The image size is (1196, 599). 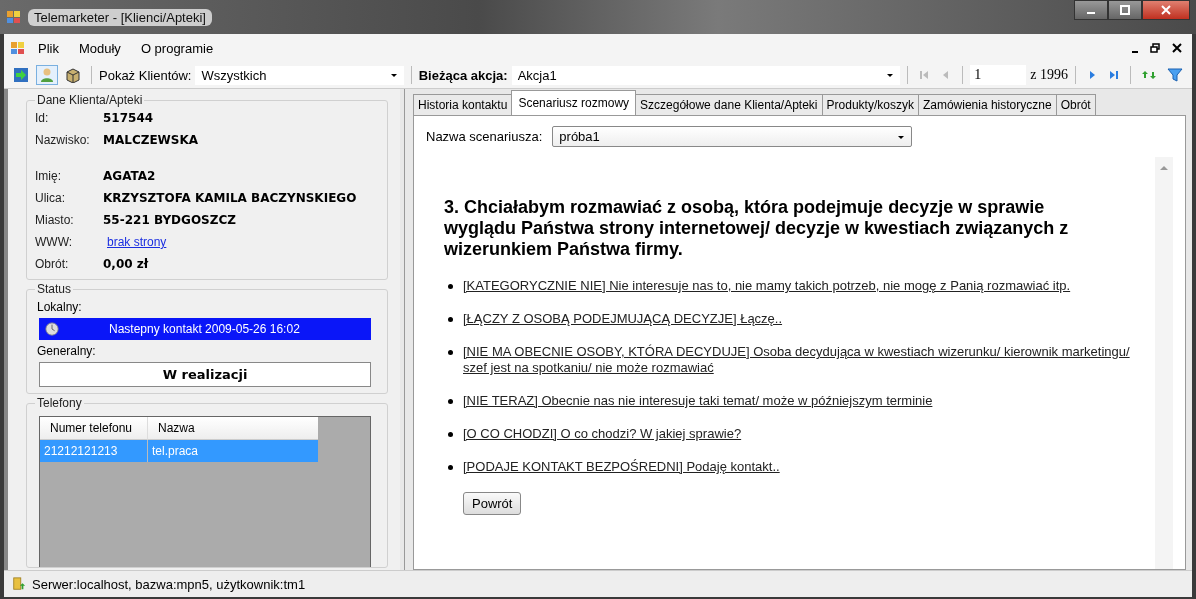 I want to click on tab: Obrót, so click(x=1075, y=104).